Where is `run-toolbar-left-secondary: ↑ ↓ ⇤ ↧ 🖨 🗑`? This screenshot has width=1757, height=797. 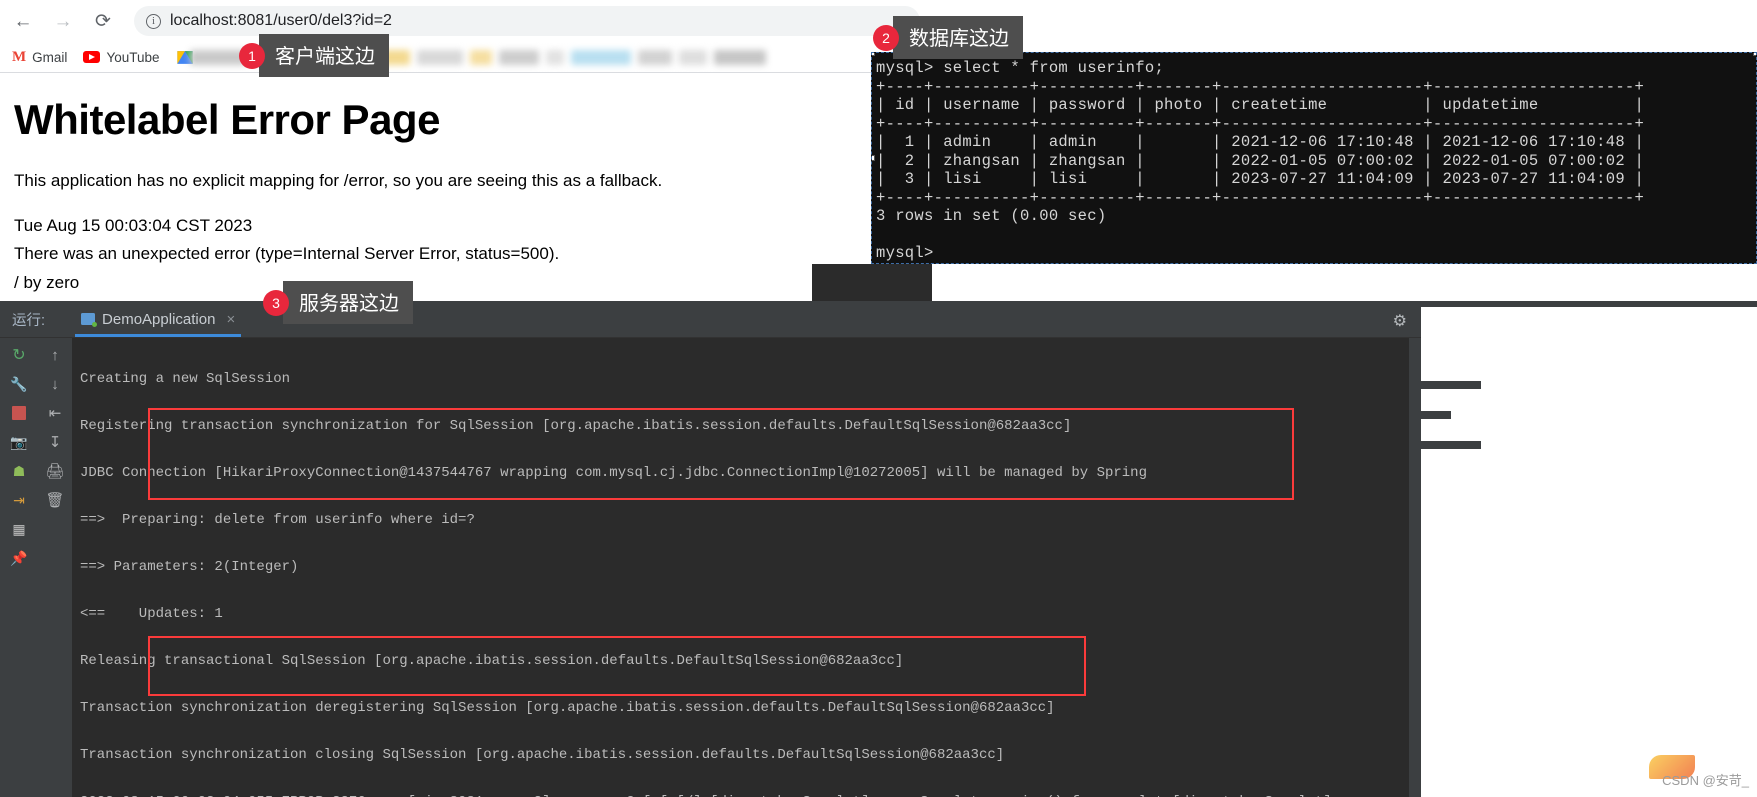
run-toolbar-left-secondary: ↑ ↓ ⇤ ↧ 🖨 🗑 is located at coordinates (55, 567).